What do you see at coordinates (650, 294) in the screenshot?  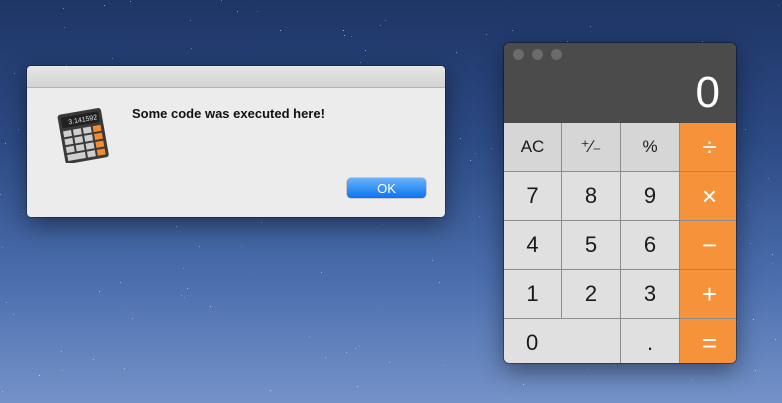 I see `digit-3-button: 3` at bounding box center [650, 294].